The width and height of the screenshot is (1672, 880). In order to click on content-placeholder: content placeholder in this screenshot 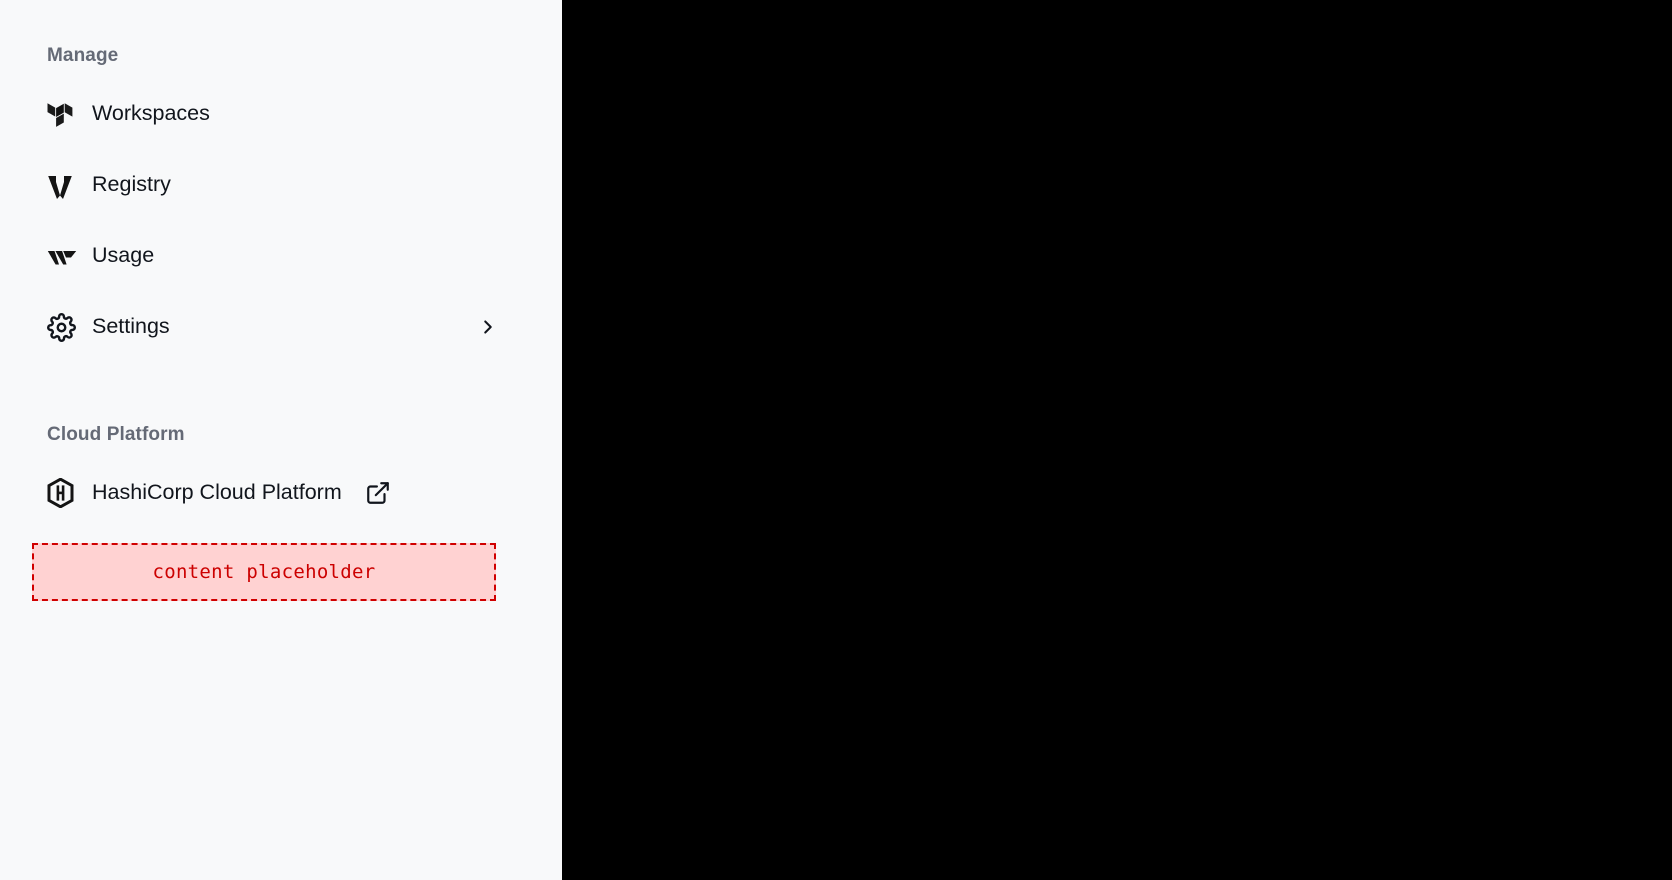, I will do `click(264, 572)`.